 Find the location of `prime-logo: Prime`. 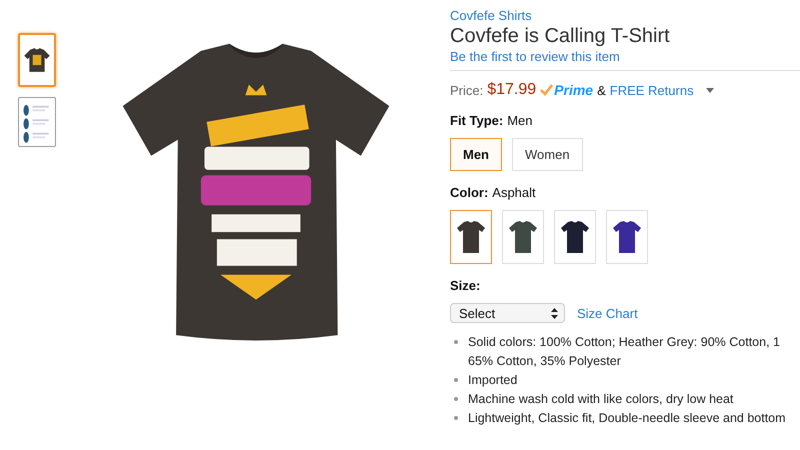

prime-logo: Prime is located at coordinates (574, 90).